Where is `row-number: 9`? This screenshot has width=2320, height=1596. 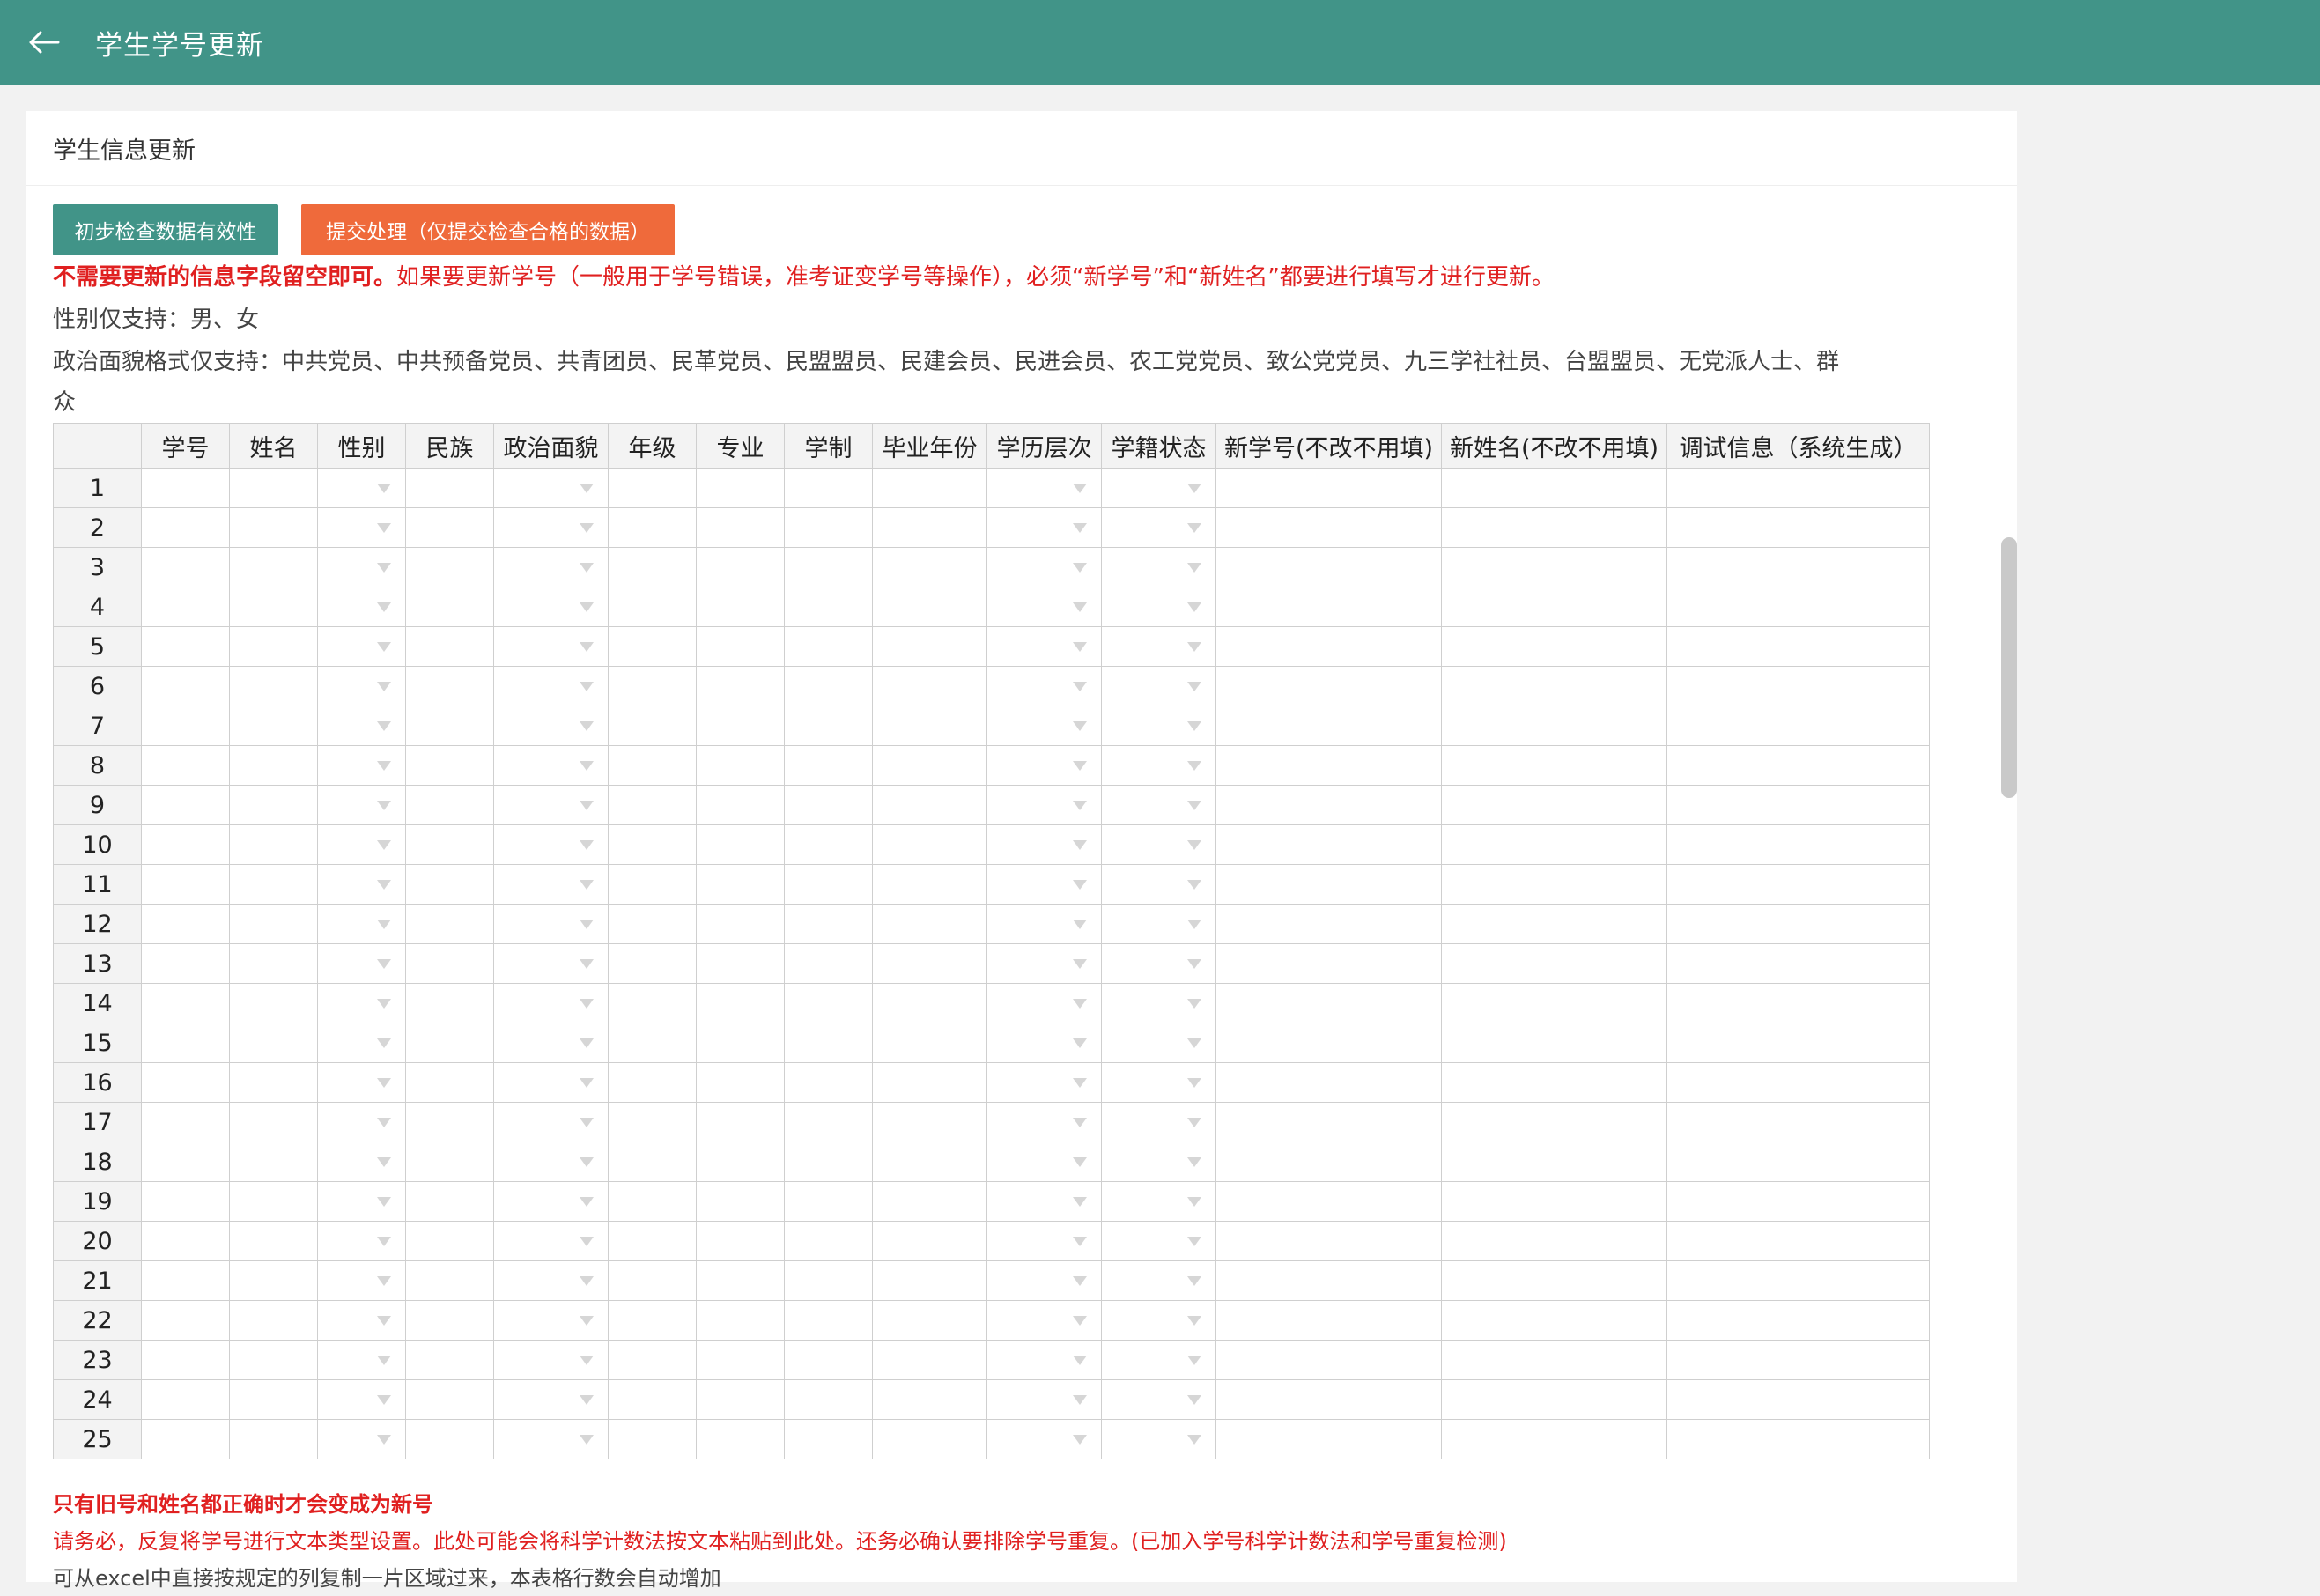 row-number: 9 is located at coordinates (97, 805).